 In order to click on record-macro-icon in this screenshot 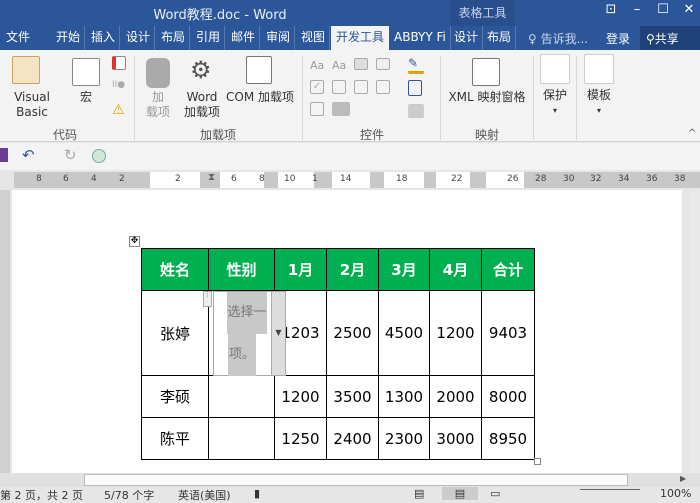, I will do `click(119, 63)`.